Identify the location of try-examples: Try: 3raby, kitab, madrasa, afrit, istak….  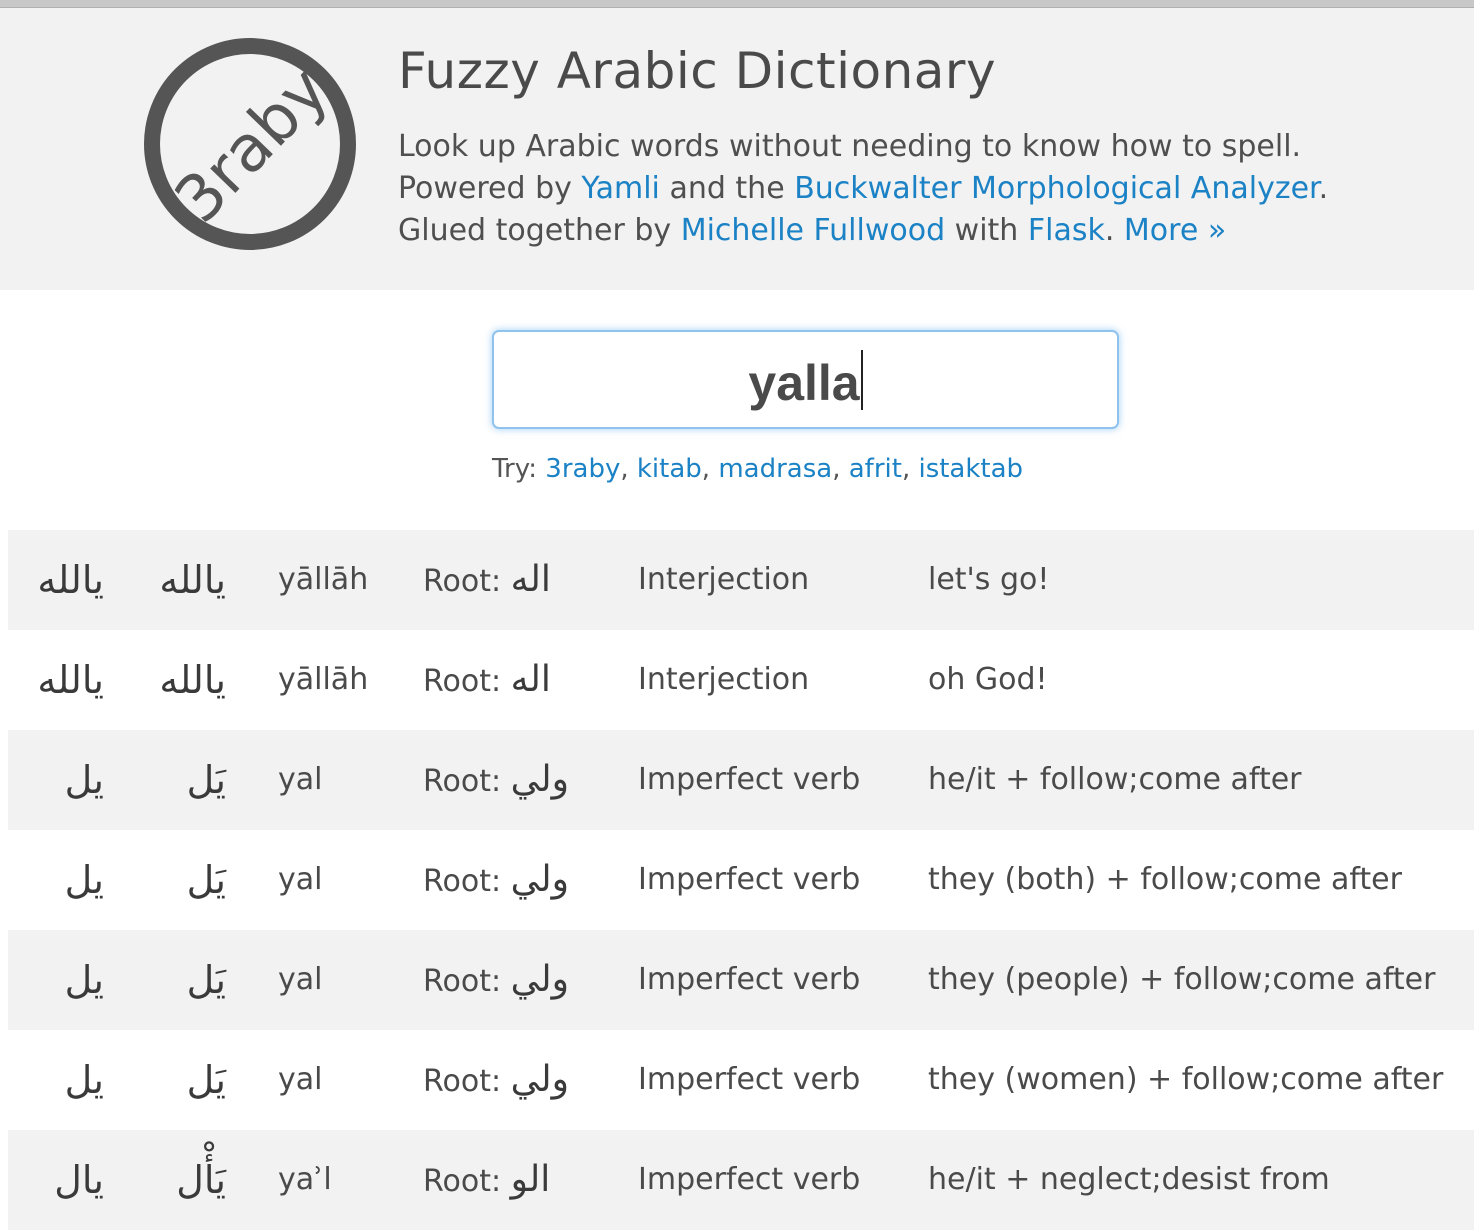
(757, 469).